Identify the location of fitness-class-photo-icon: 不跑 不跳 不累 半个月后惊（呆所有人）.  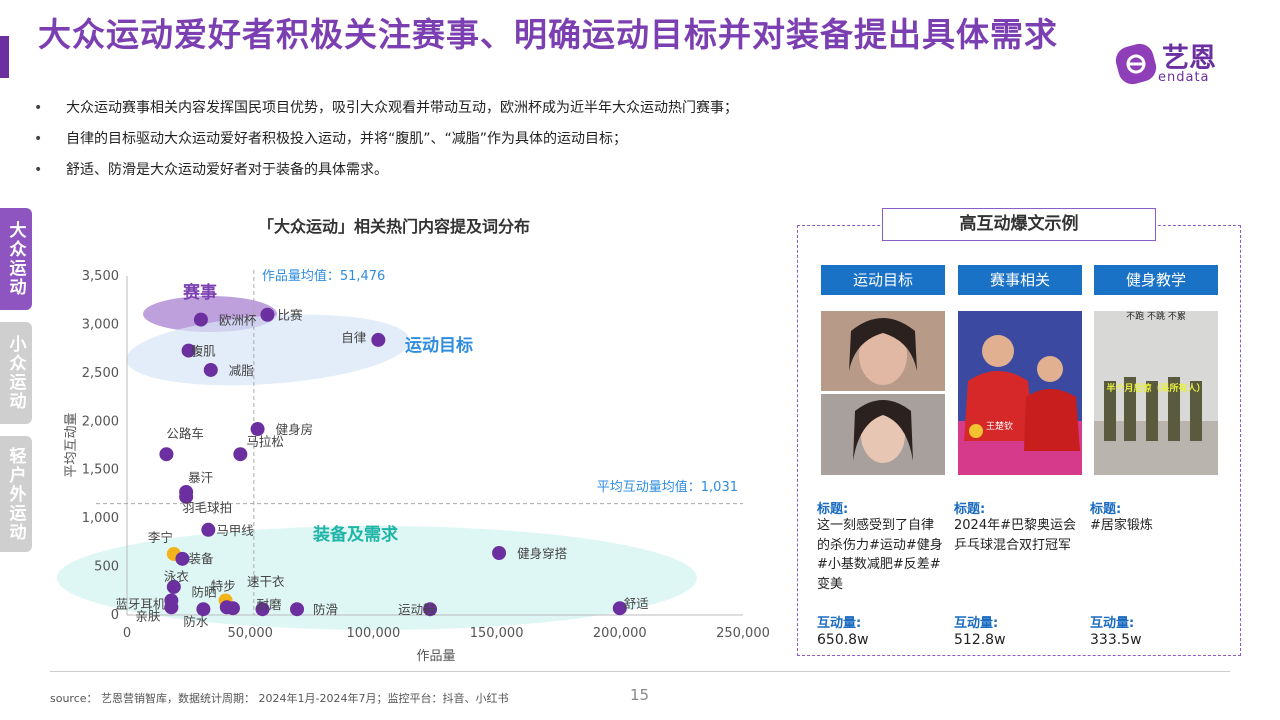
(1156, 393).